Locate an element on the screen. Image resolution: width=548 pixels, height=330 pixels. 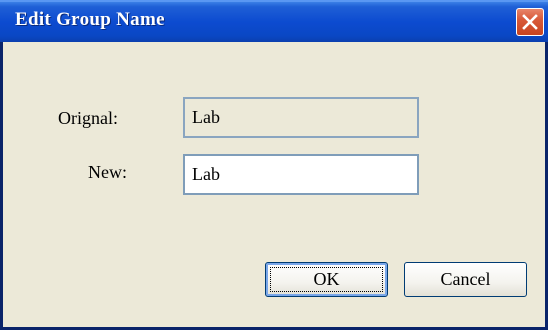
original-name-field: Lab is located at coordinates (301, 117).